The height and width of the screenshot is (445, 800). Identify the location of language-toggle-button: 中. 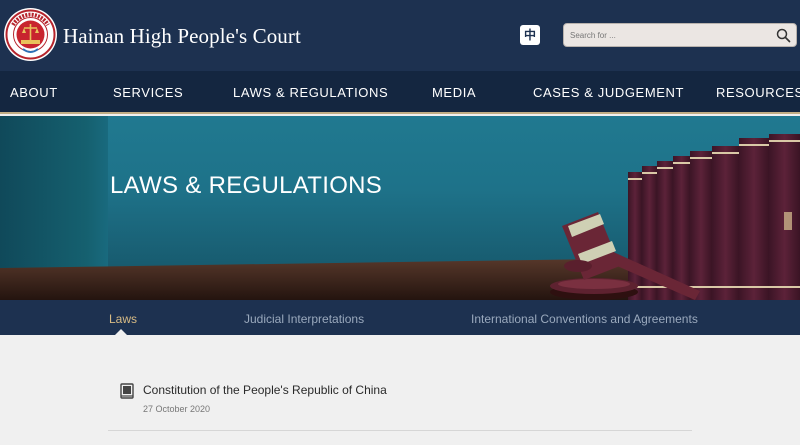
(530, 35).